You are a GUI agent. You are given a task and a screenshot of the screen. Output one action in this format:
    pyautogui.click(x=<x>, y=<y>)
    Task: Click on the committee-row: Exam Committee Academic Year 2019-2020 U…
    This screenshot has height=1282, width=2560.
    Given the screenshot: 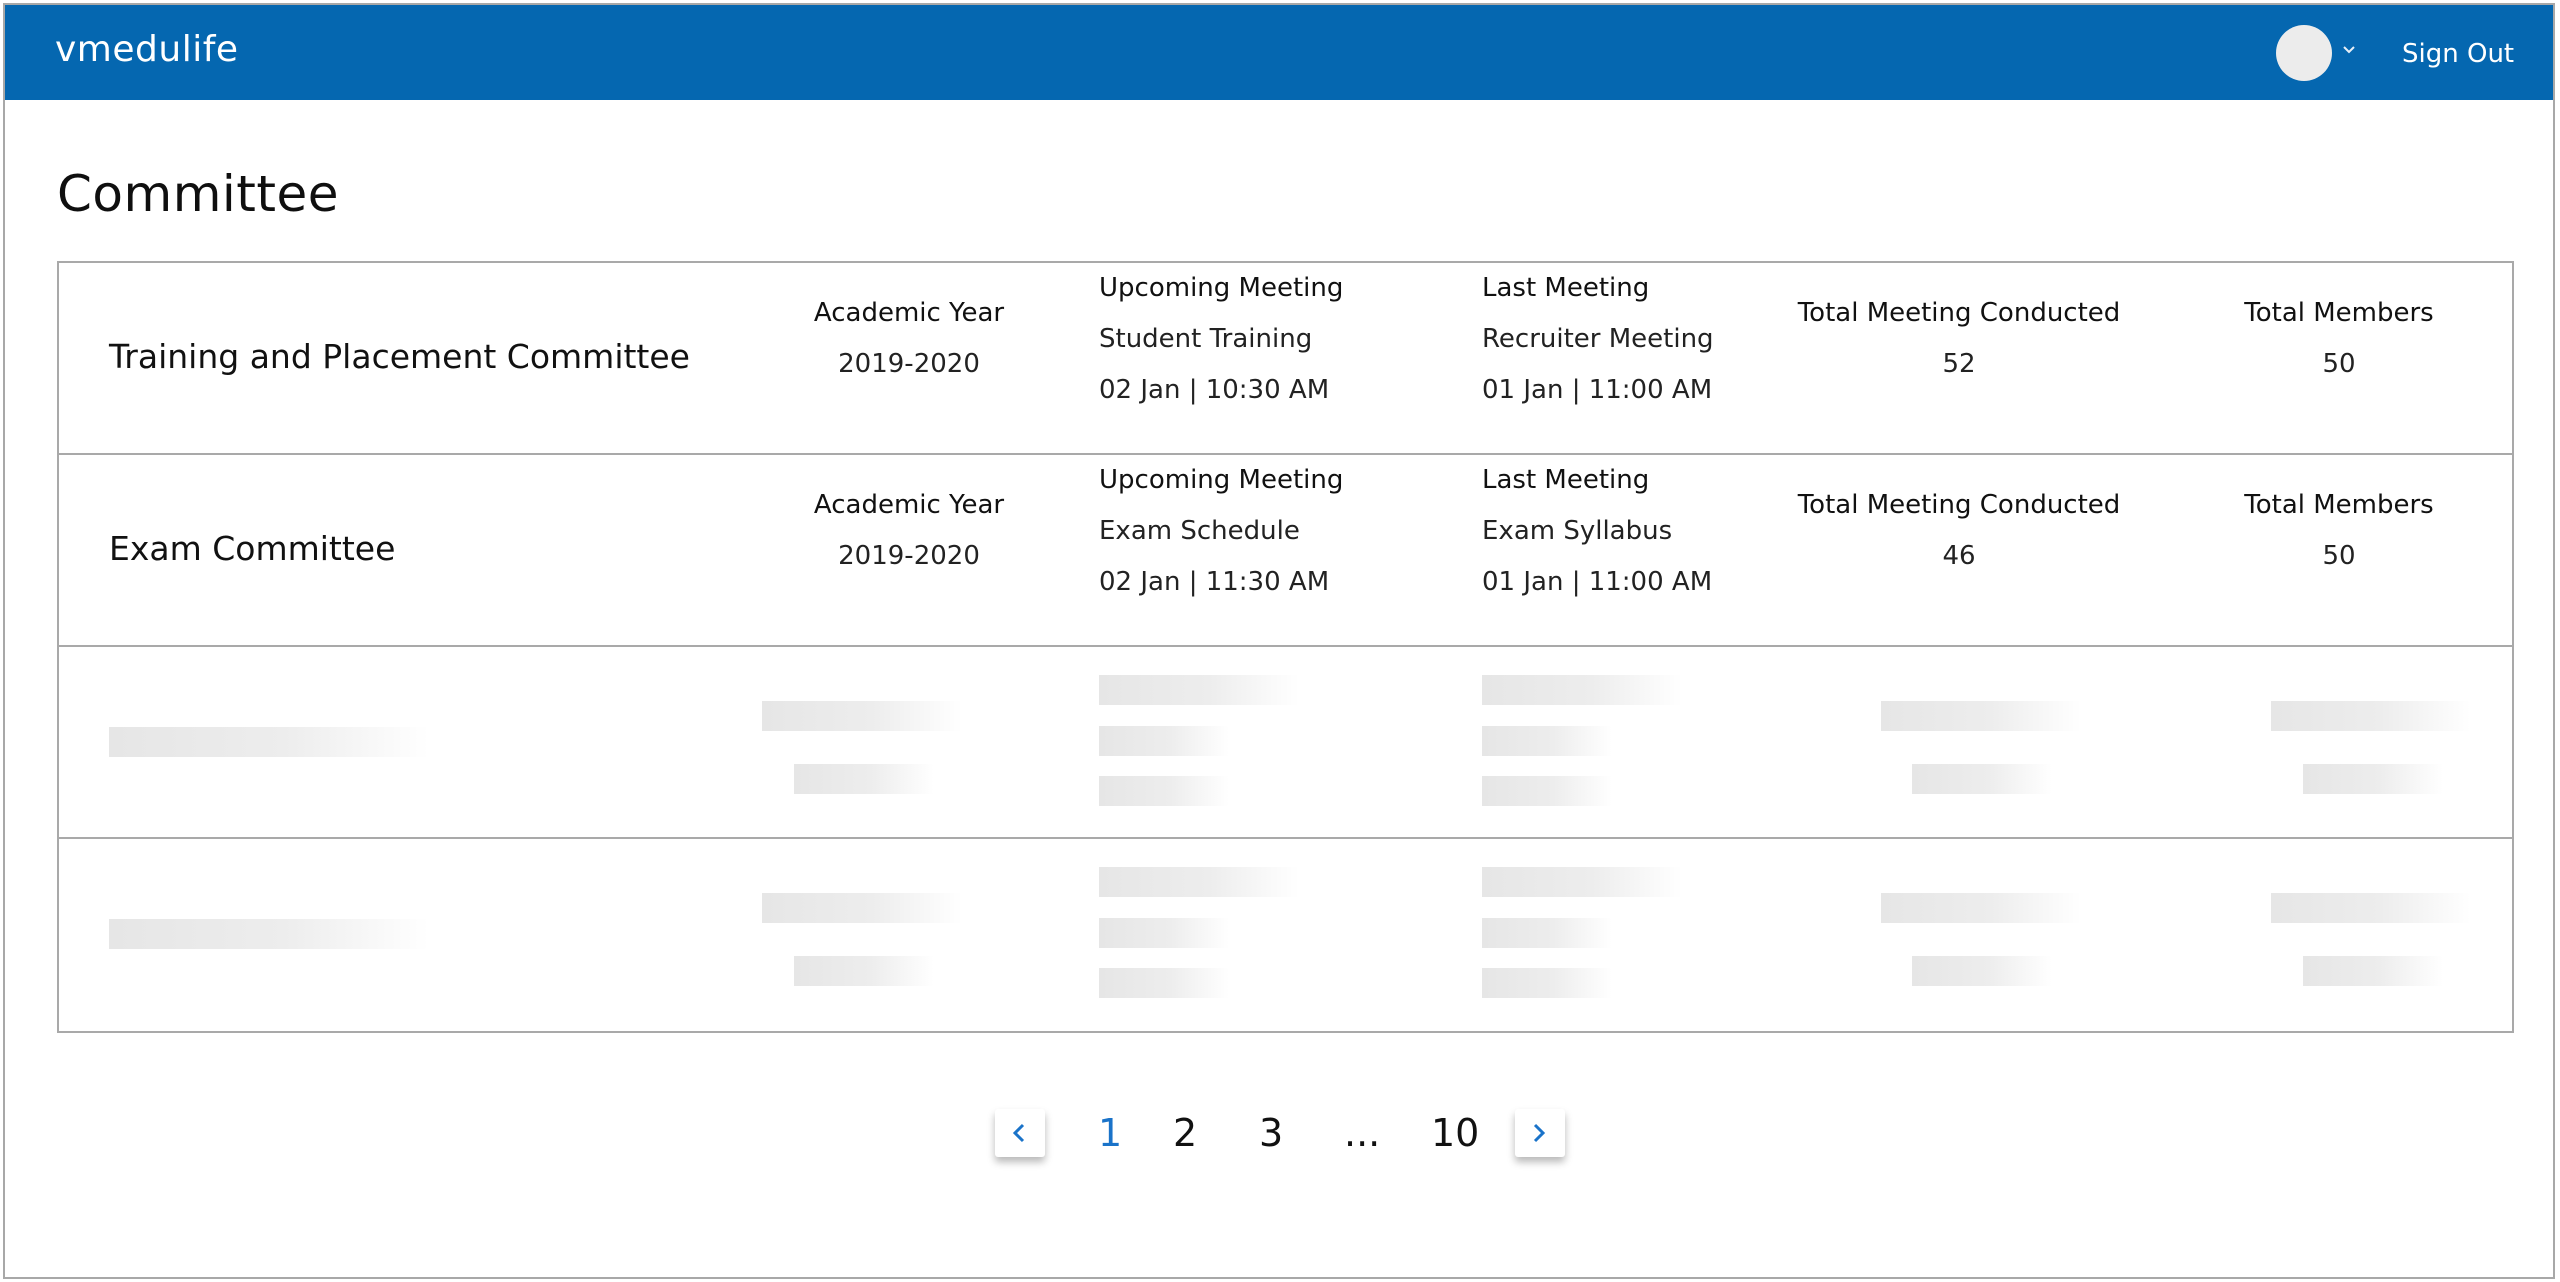 What is the action you would take?
    pyautogui.click(x=1285, y=551)
    